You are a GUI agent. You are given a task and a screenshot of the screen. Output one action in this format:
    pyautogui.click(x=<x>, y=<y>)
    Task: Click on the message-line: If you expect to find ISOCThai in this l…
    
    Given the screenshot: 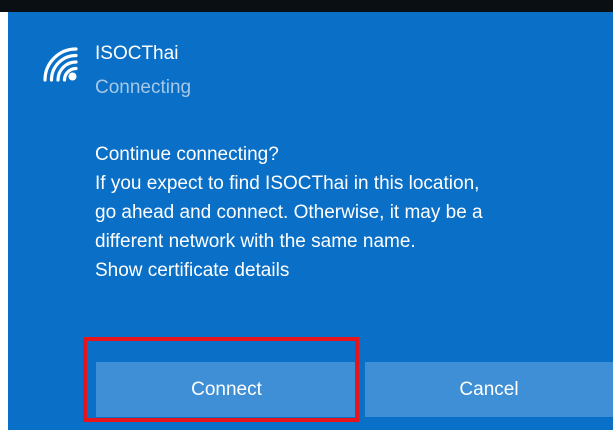 What is the action you would take?
    pyautogui.click(x=287, y=183)
    